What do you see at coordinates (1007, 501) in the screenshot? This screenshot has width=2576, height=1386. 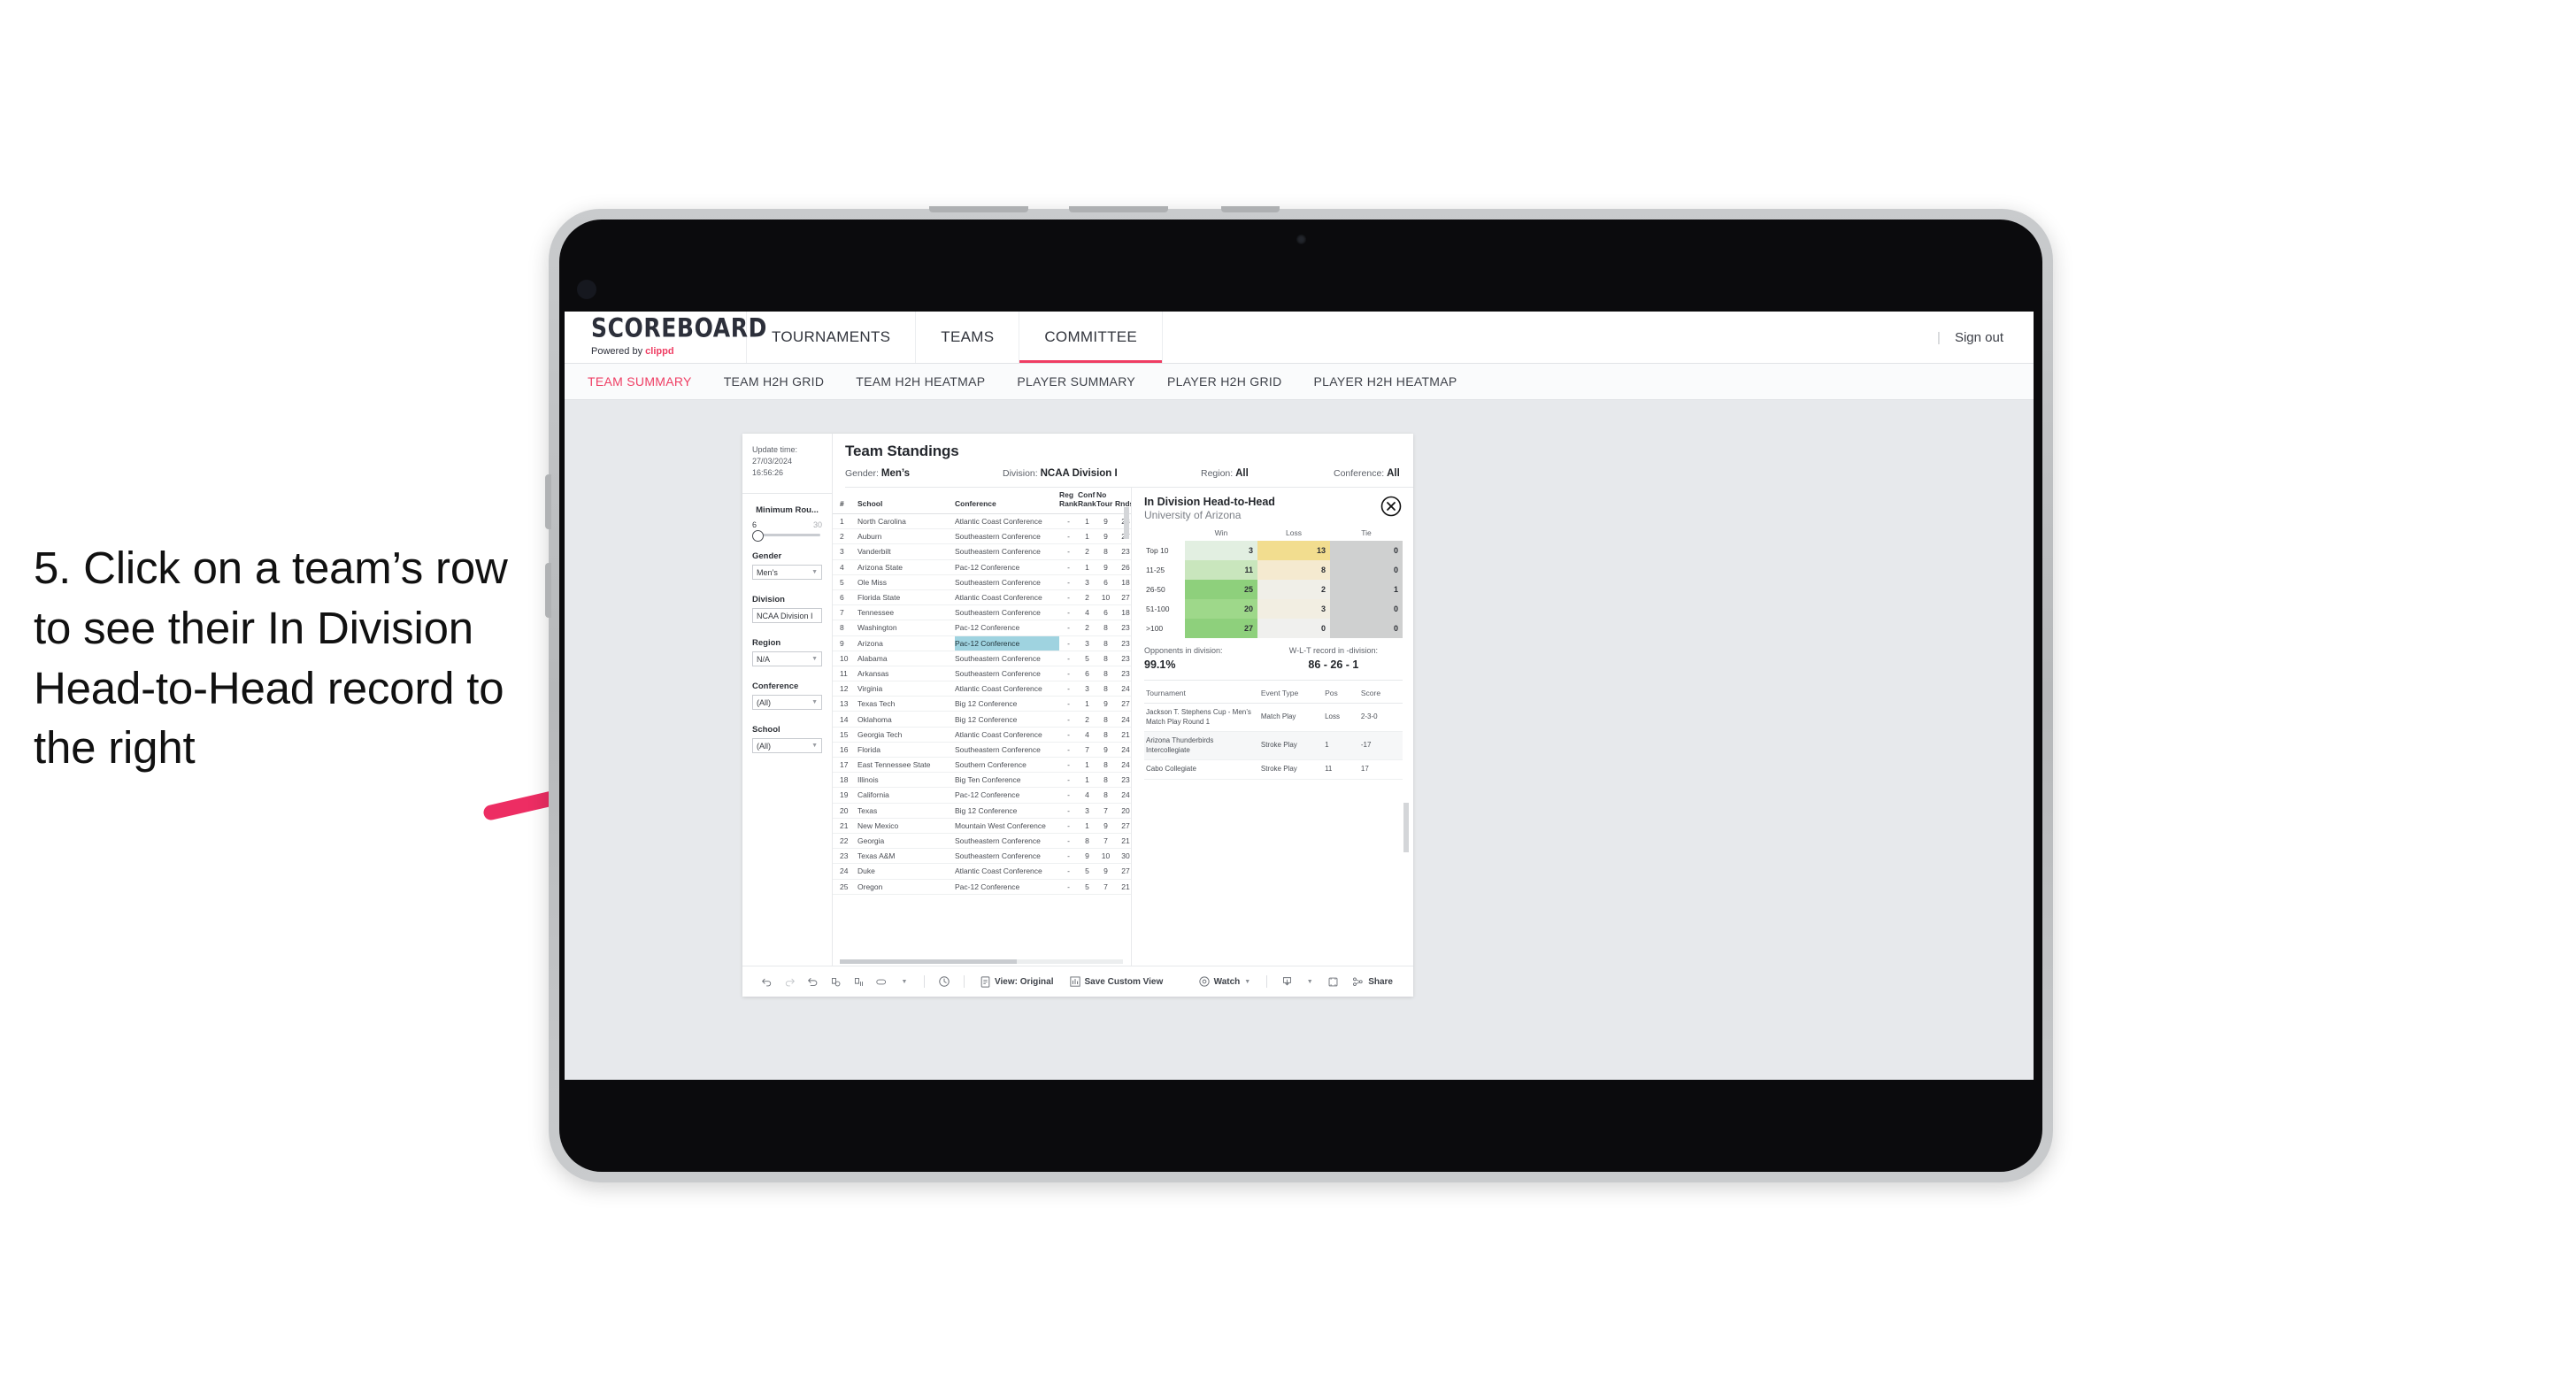 I see `col-conference: Conference` at bounding box center [1007, 501].